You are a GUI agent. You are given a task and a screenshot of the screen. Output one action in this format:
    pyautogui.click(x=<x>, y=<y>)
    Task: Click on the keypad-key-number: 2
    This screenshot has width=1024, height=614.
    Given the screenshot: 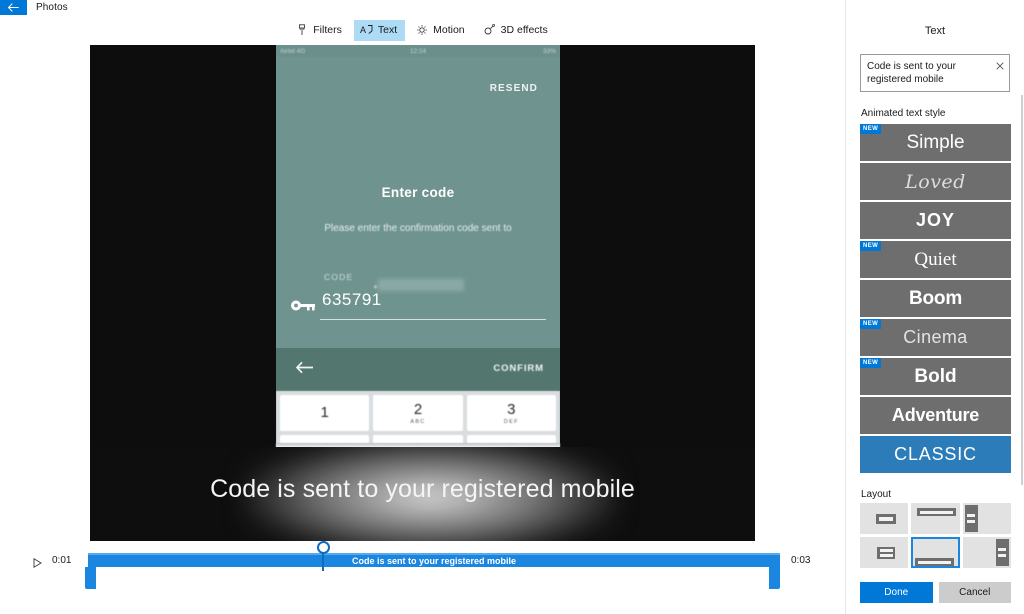 What is the action you would take?
    pyautogui.click(x=418, y=409)
    